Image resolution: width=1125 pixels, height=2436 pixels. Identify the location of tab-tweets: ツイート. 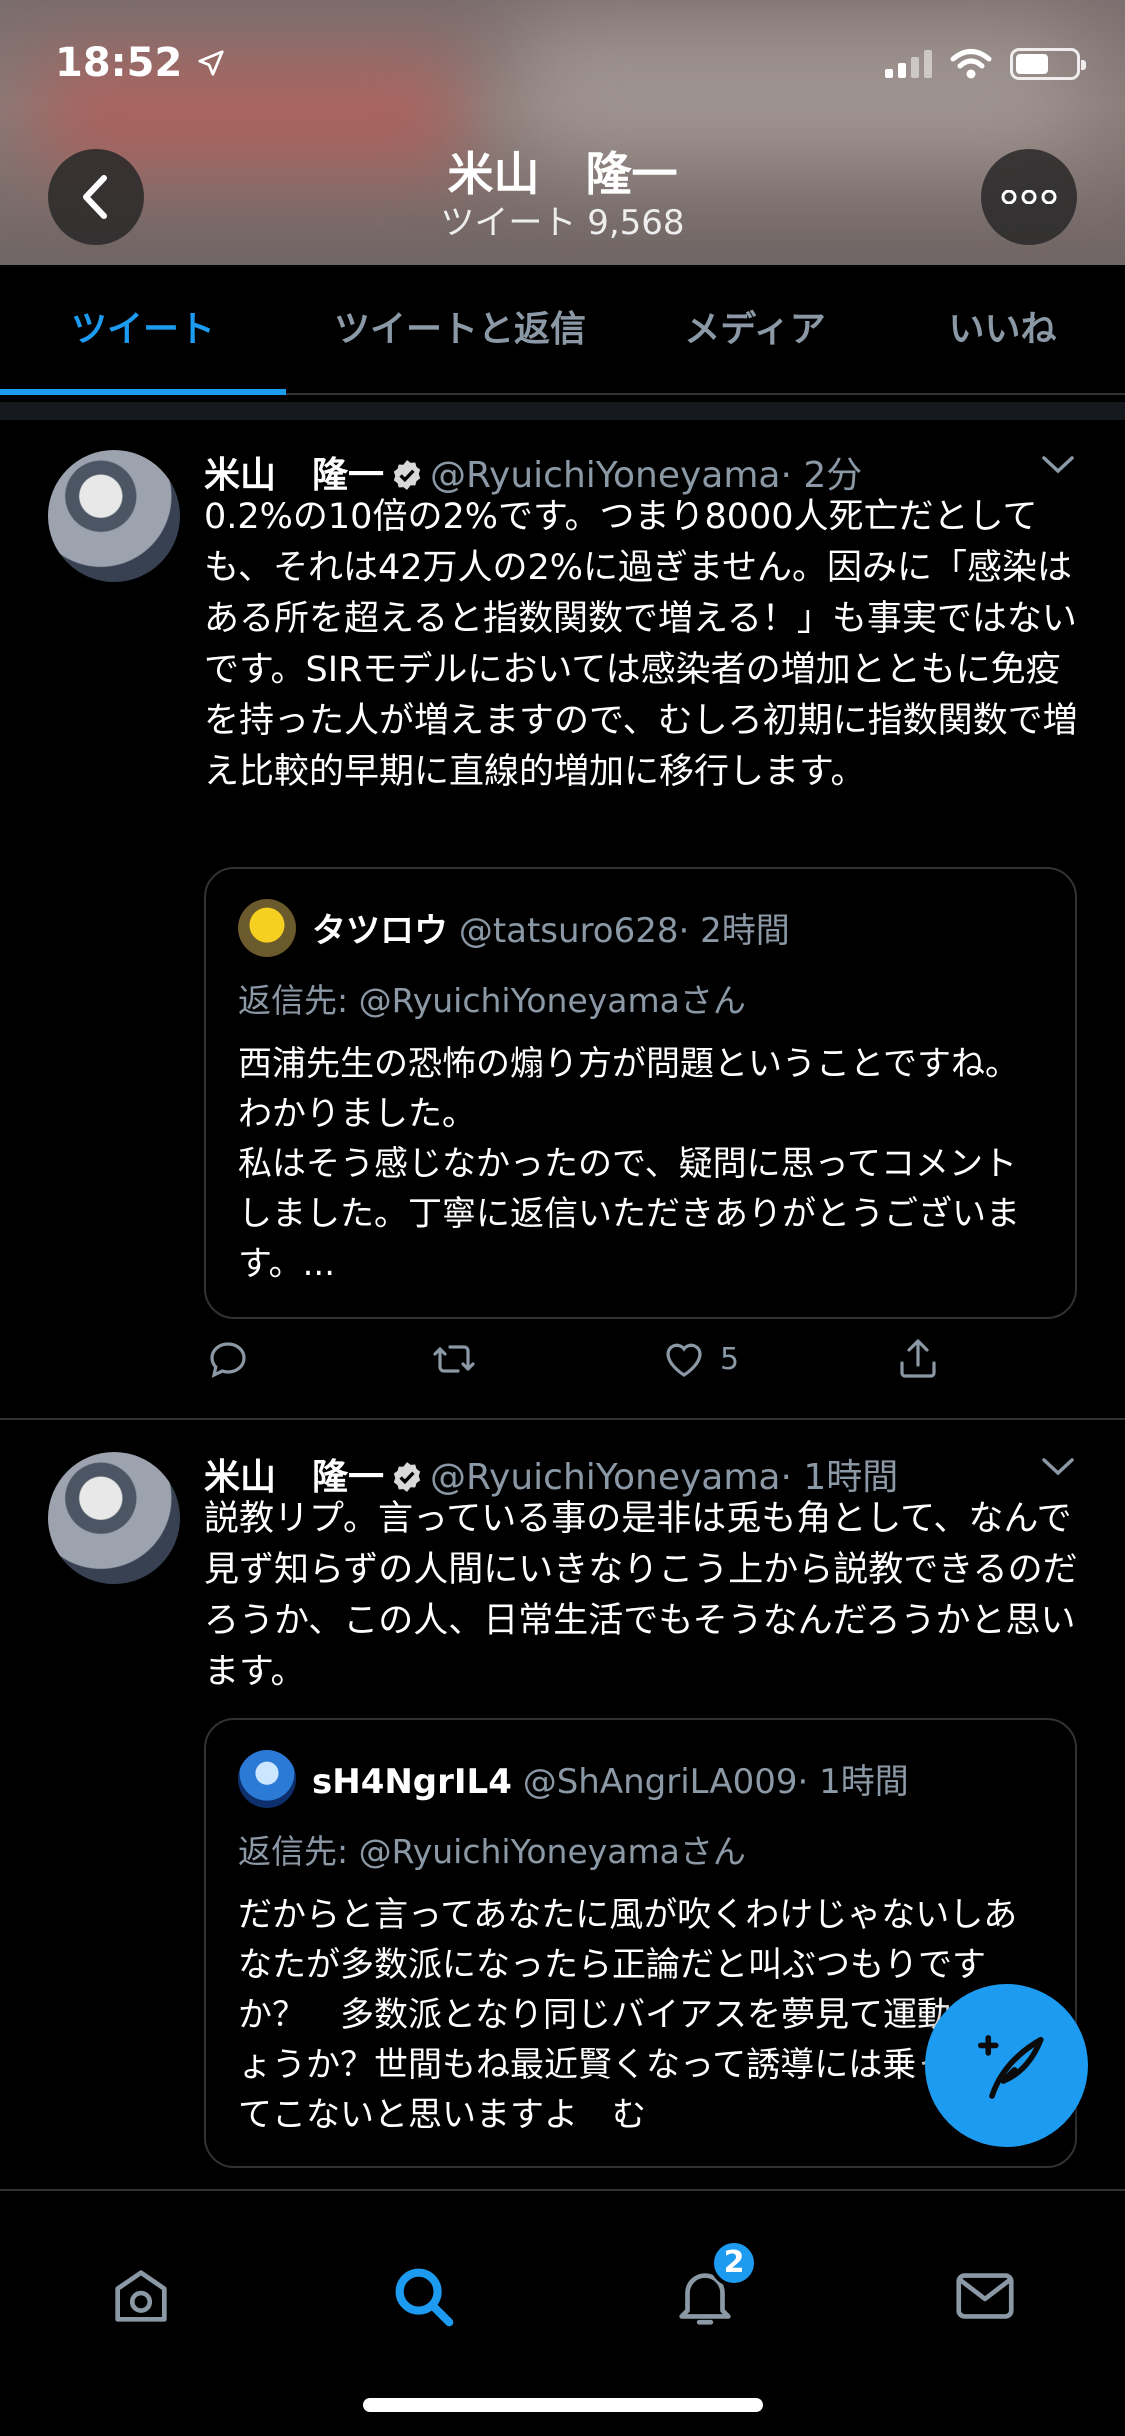
(143, 330).